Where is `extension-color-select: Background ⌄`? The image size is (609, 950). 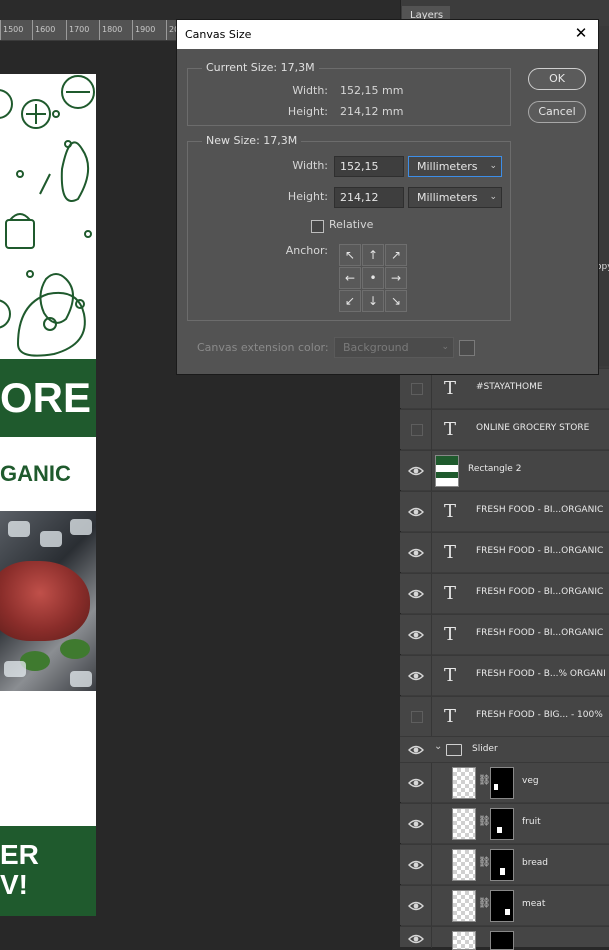 extension-color-select: Background ⌄ is located at coordinates (394, 347).